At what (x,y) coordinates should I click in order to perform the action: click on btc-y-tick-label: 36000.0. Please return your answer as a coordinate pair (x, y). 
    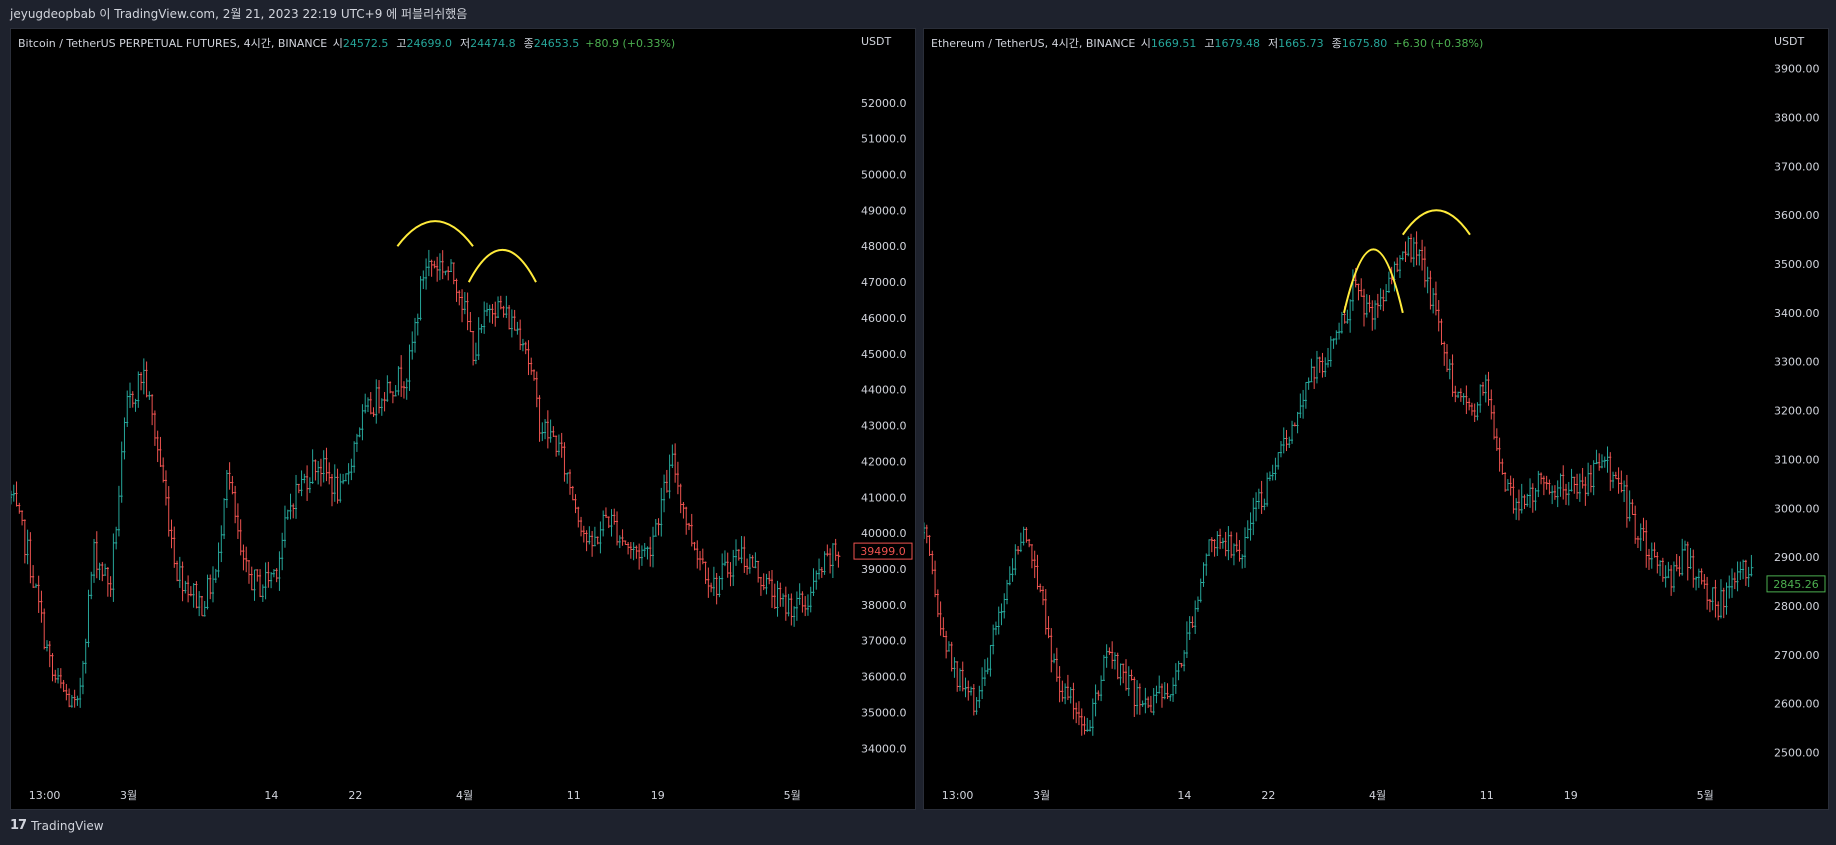
    Looking at the image, I should click on (884, 677).